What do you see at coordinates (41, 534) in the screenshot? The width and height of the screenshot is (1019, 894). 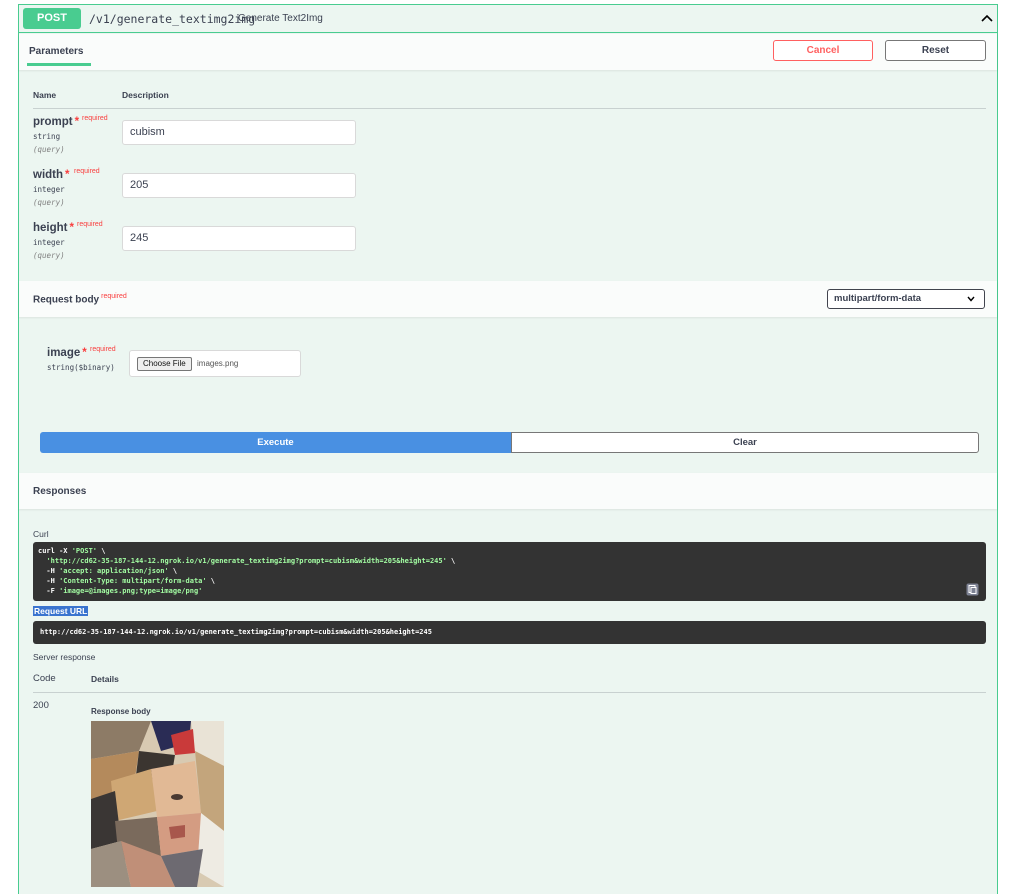 I see `curl-label: Curl` at bounding box center [41, 534].